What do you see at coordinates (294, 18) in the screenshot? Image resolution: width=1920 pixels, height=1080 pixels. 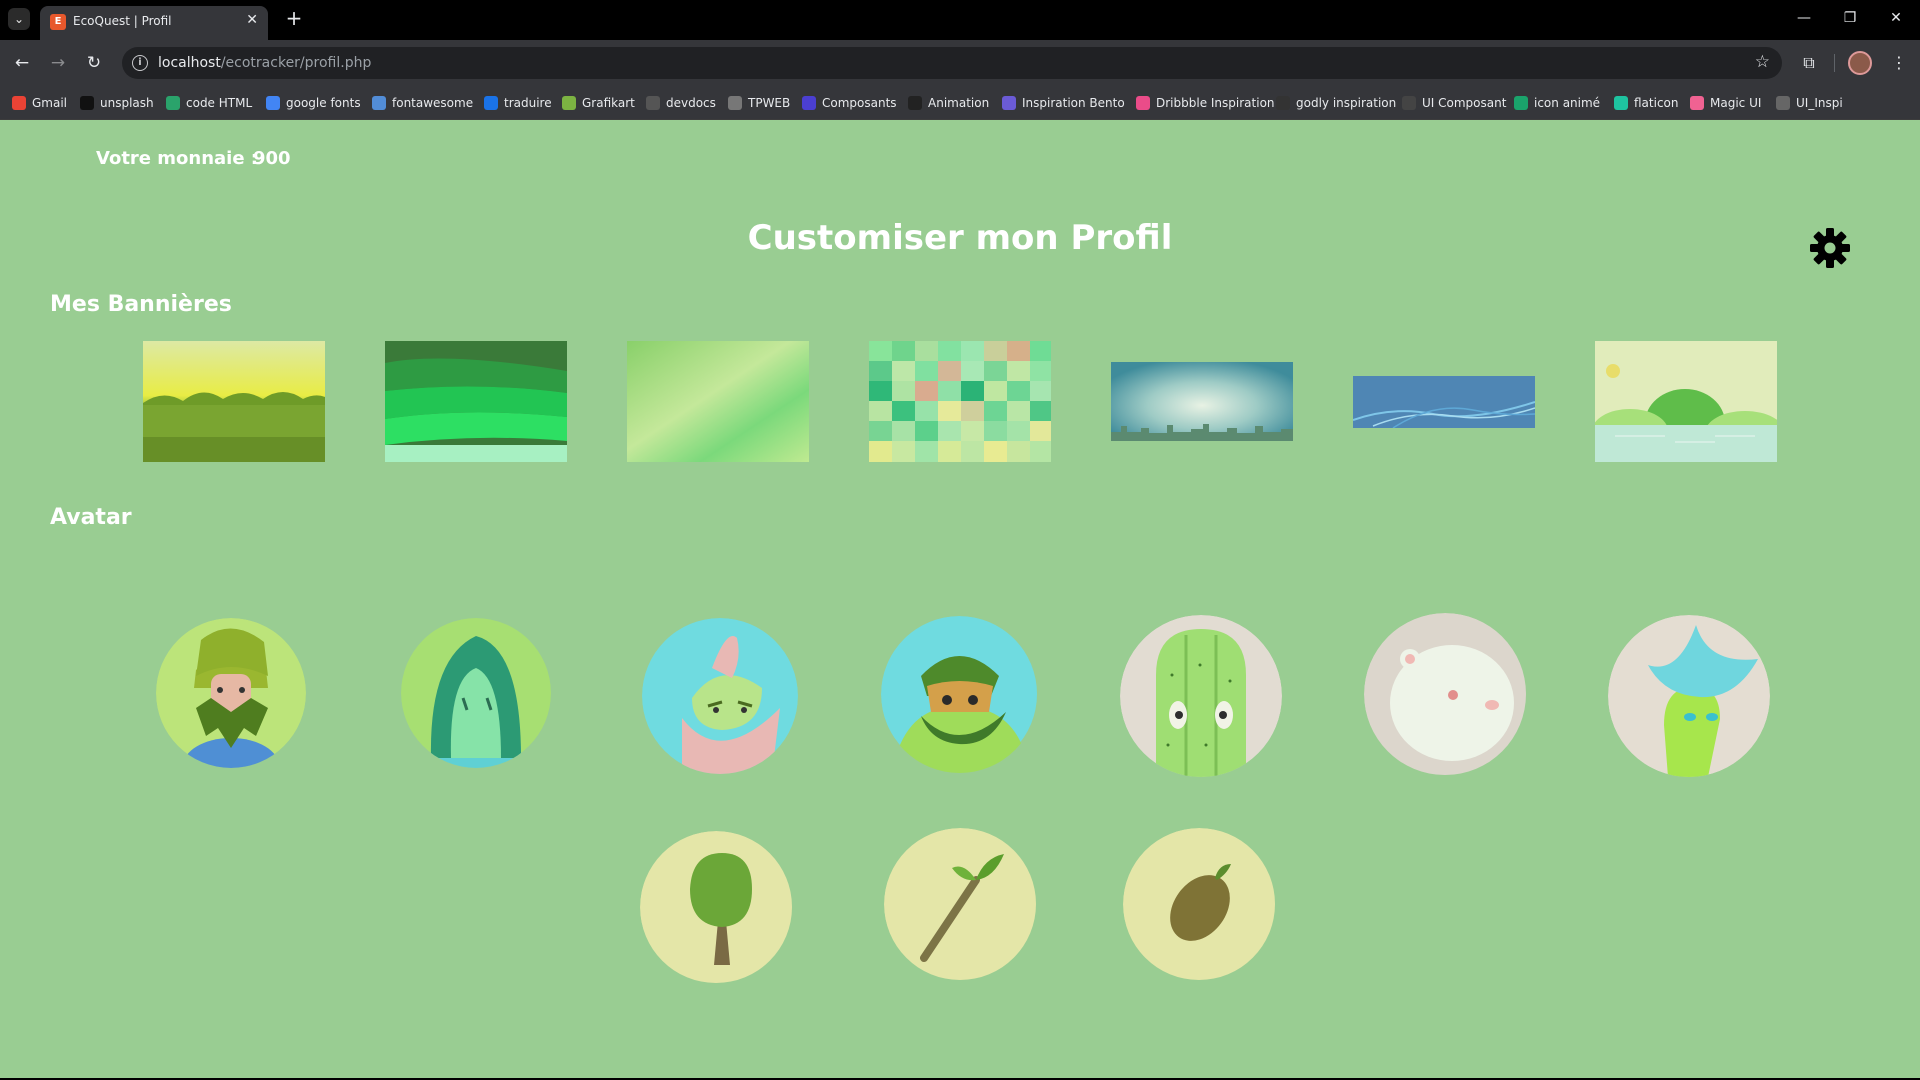 I see `new-tab-icon: +` at bounding box center [294, 18].